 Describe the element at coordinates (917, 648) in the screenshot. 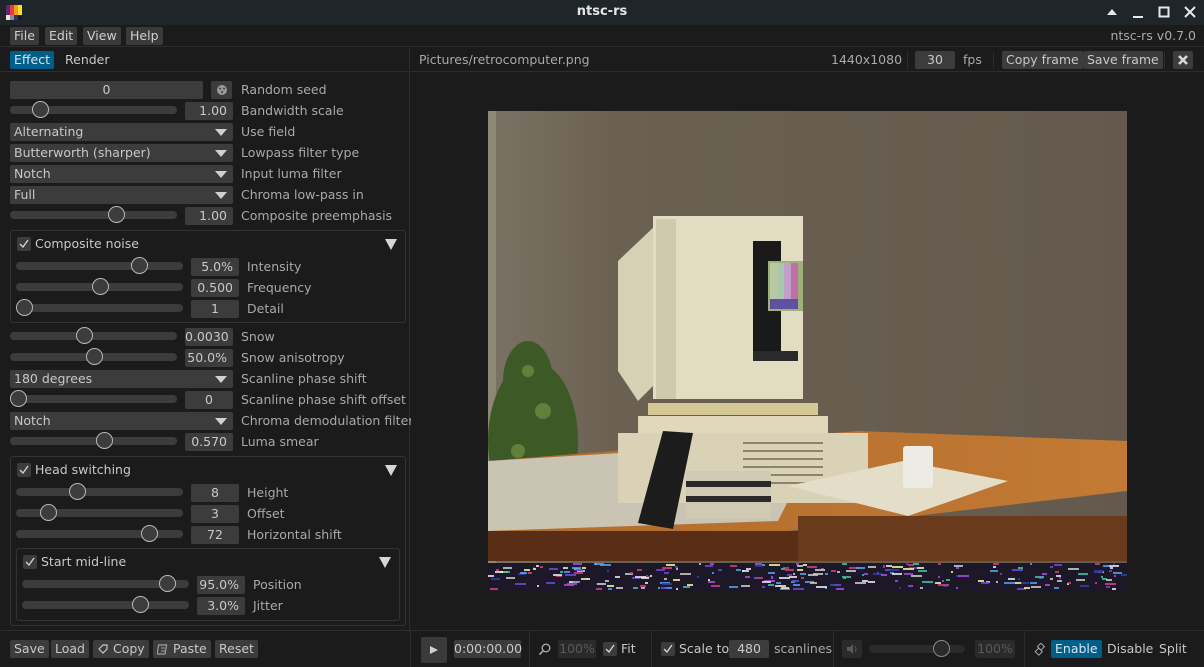

I see `volume-slider` at that location.